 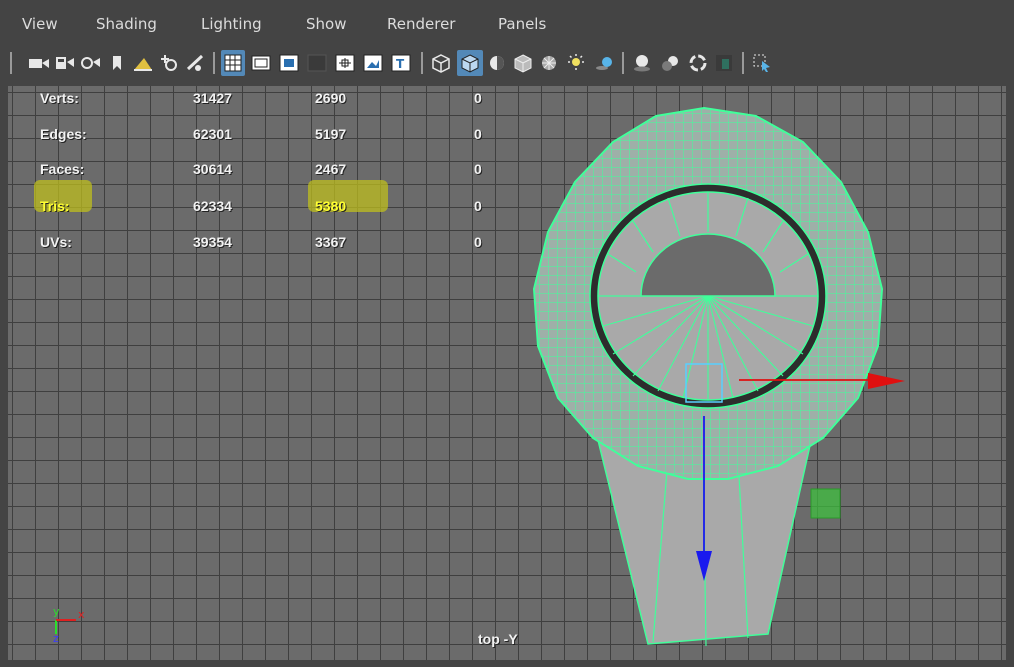 What do you see at coordinates (331, 242) in the screenshot?
I see `hud-value: 3367` at bounding box center [331, 242].